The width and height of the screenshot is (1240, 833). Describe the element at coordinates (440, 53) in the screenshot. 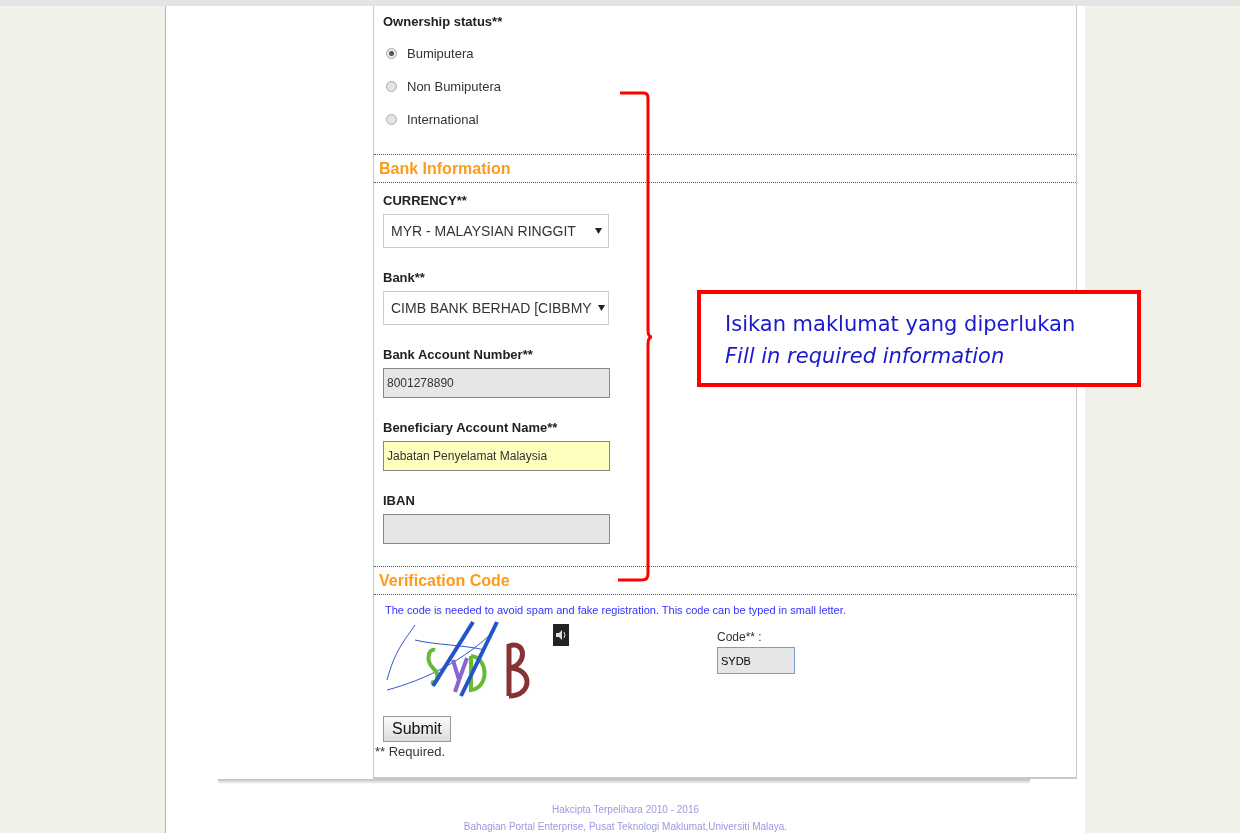

I see `radio-label: Bumiputera` at that location.